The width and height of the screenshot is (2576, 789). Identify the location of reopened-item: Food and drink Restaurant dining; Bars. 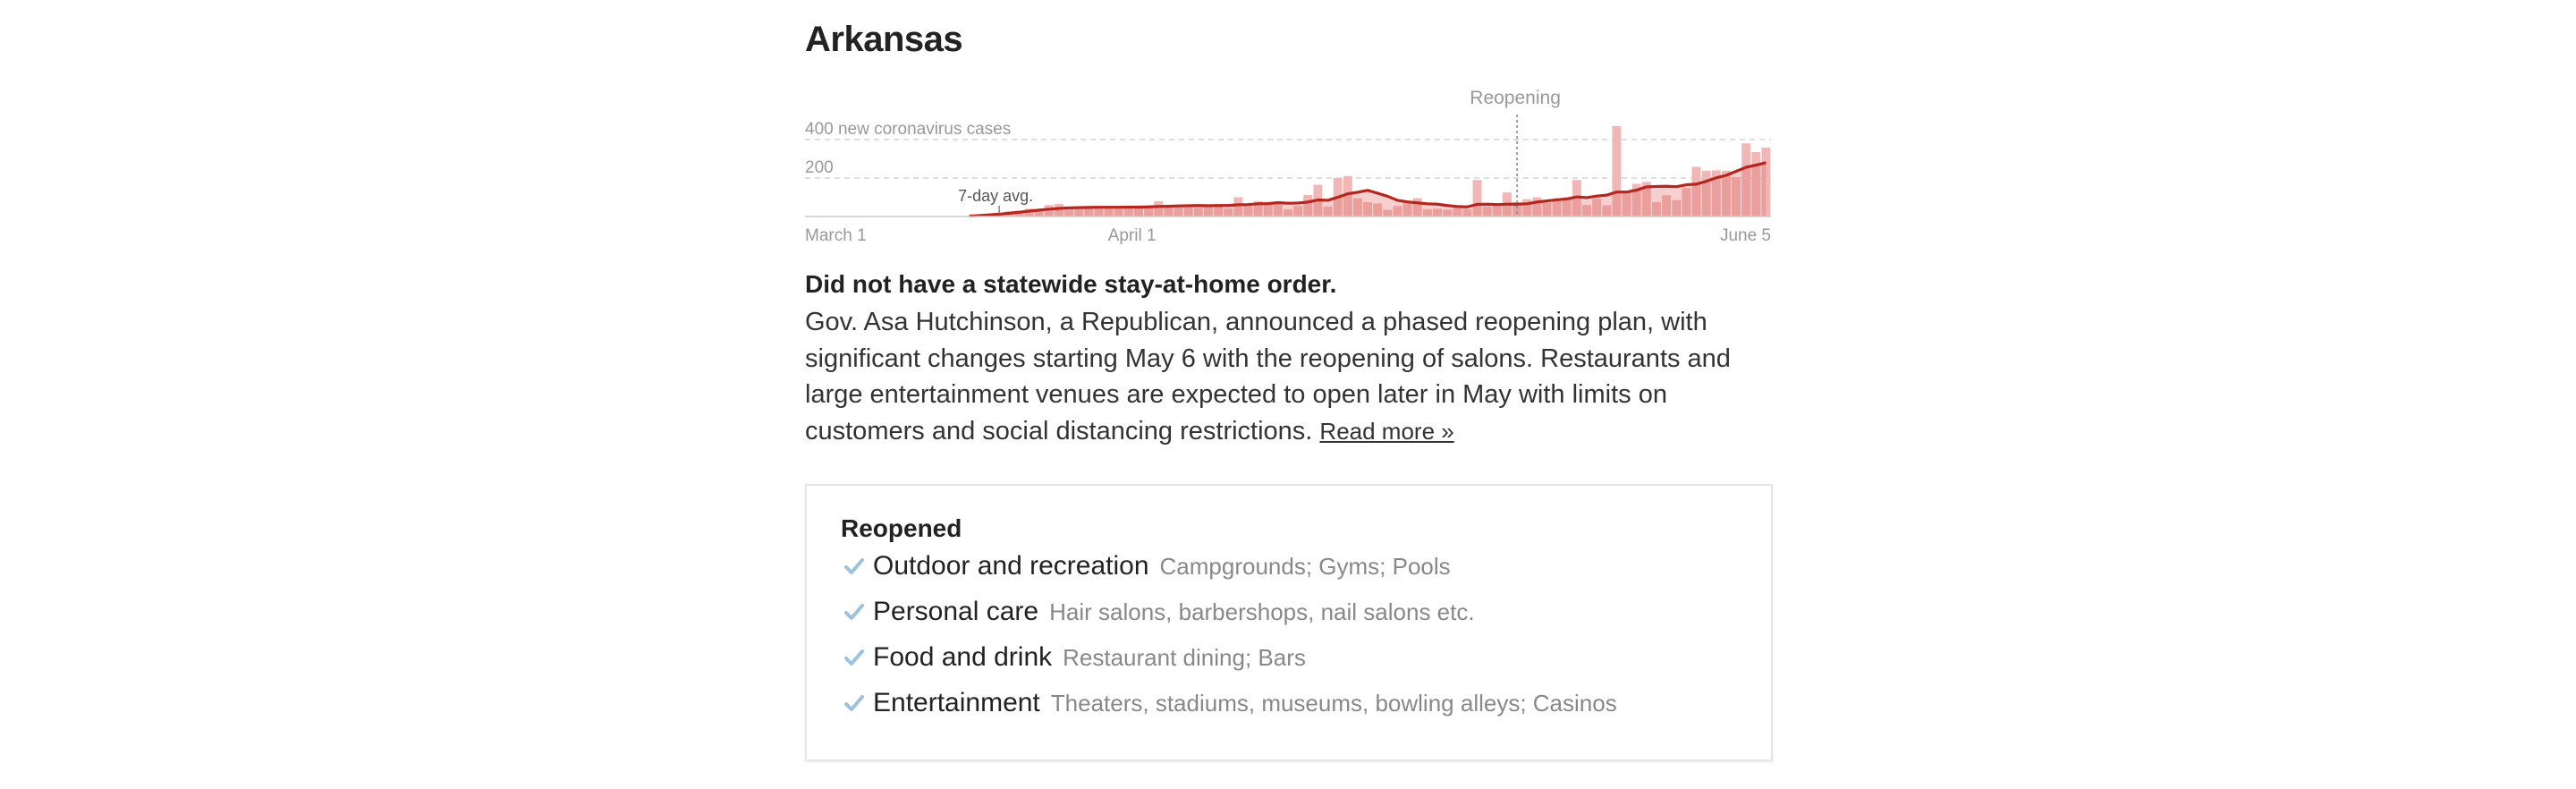
(1073, 657).